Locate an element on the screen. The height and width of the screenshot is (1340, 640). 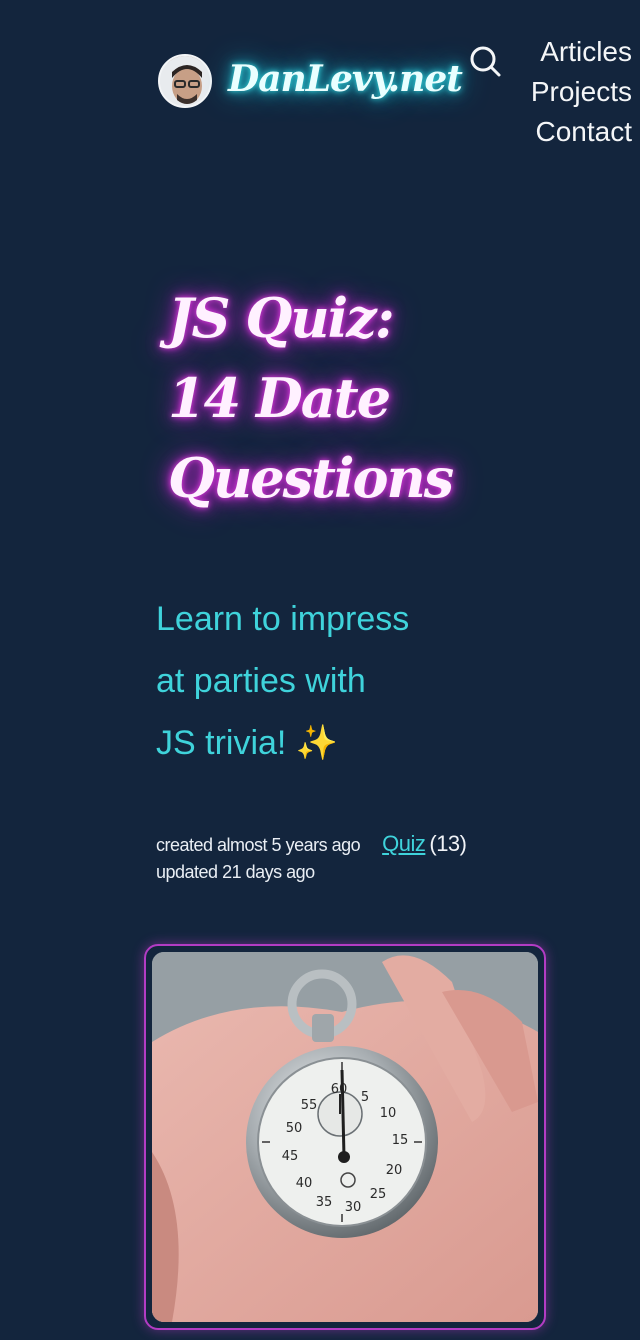
dial-number: 60 is located at coordinates (339, 1089).